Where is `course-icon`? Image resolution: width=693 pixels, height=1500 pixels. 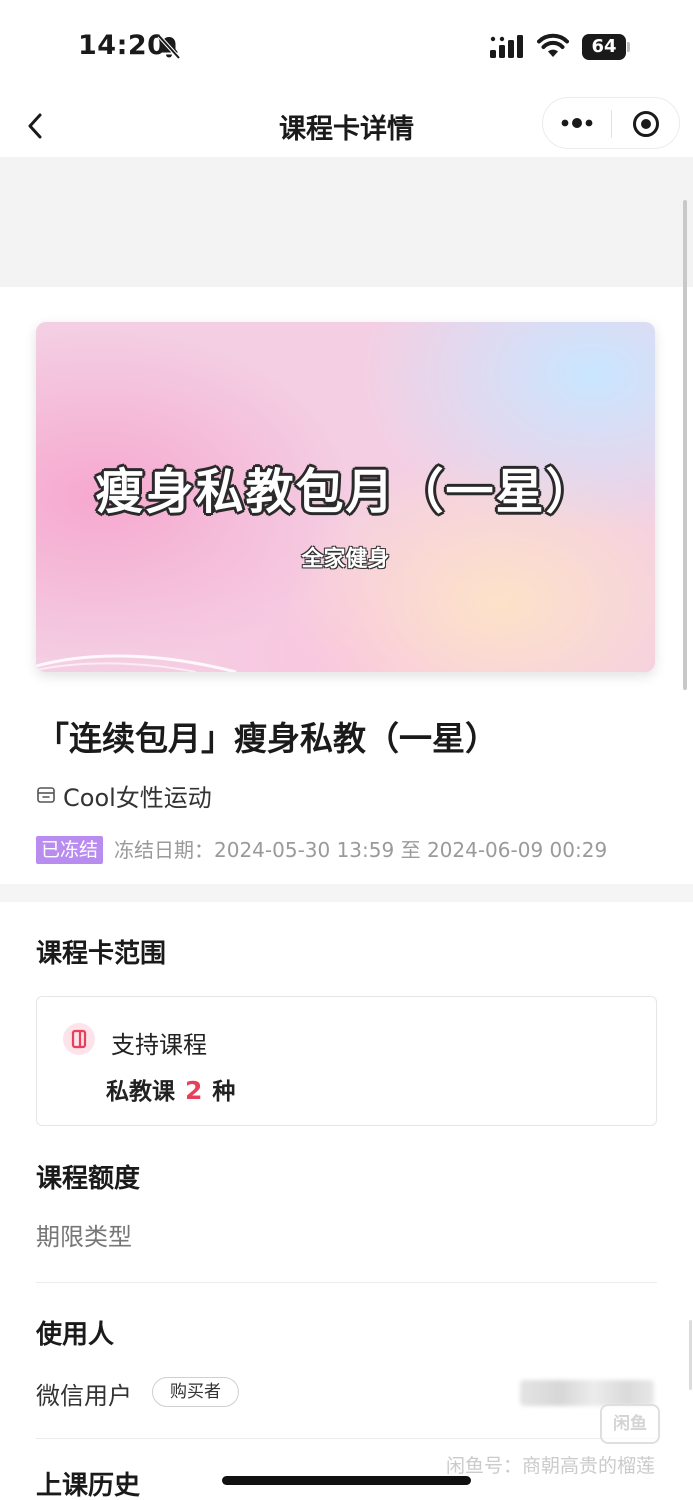
course-icon is located at coordinates (79, 1039).